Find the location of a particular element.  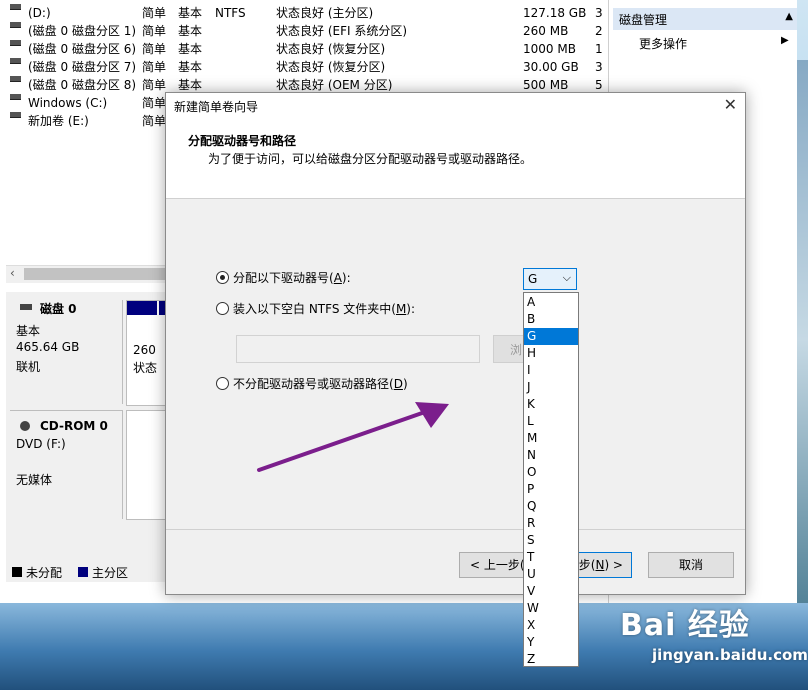

dropdown-option: N is located at coordinates (551, 455).